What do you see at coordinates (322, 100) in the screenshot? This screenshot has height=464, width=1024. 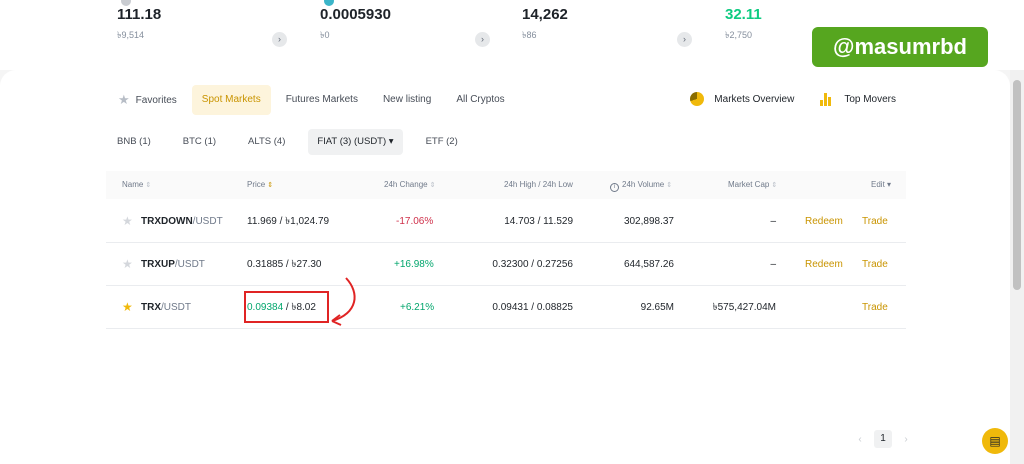 I see `tab-futures-markets: Futures Markets` at bounding box center [322, 100].